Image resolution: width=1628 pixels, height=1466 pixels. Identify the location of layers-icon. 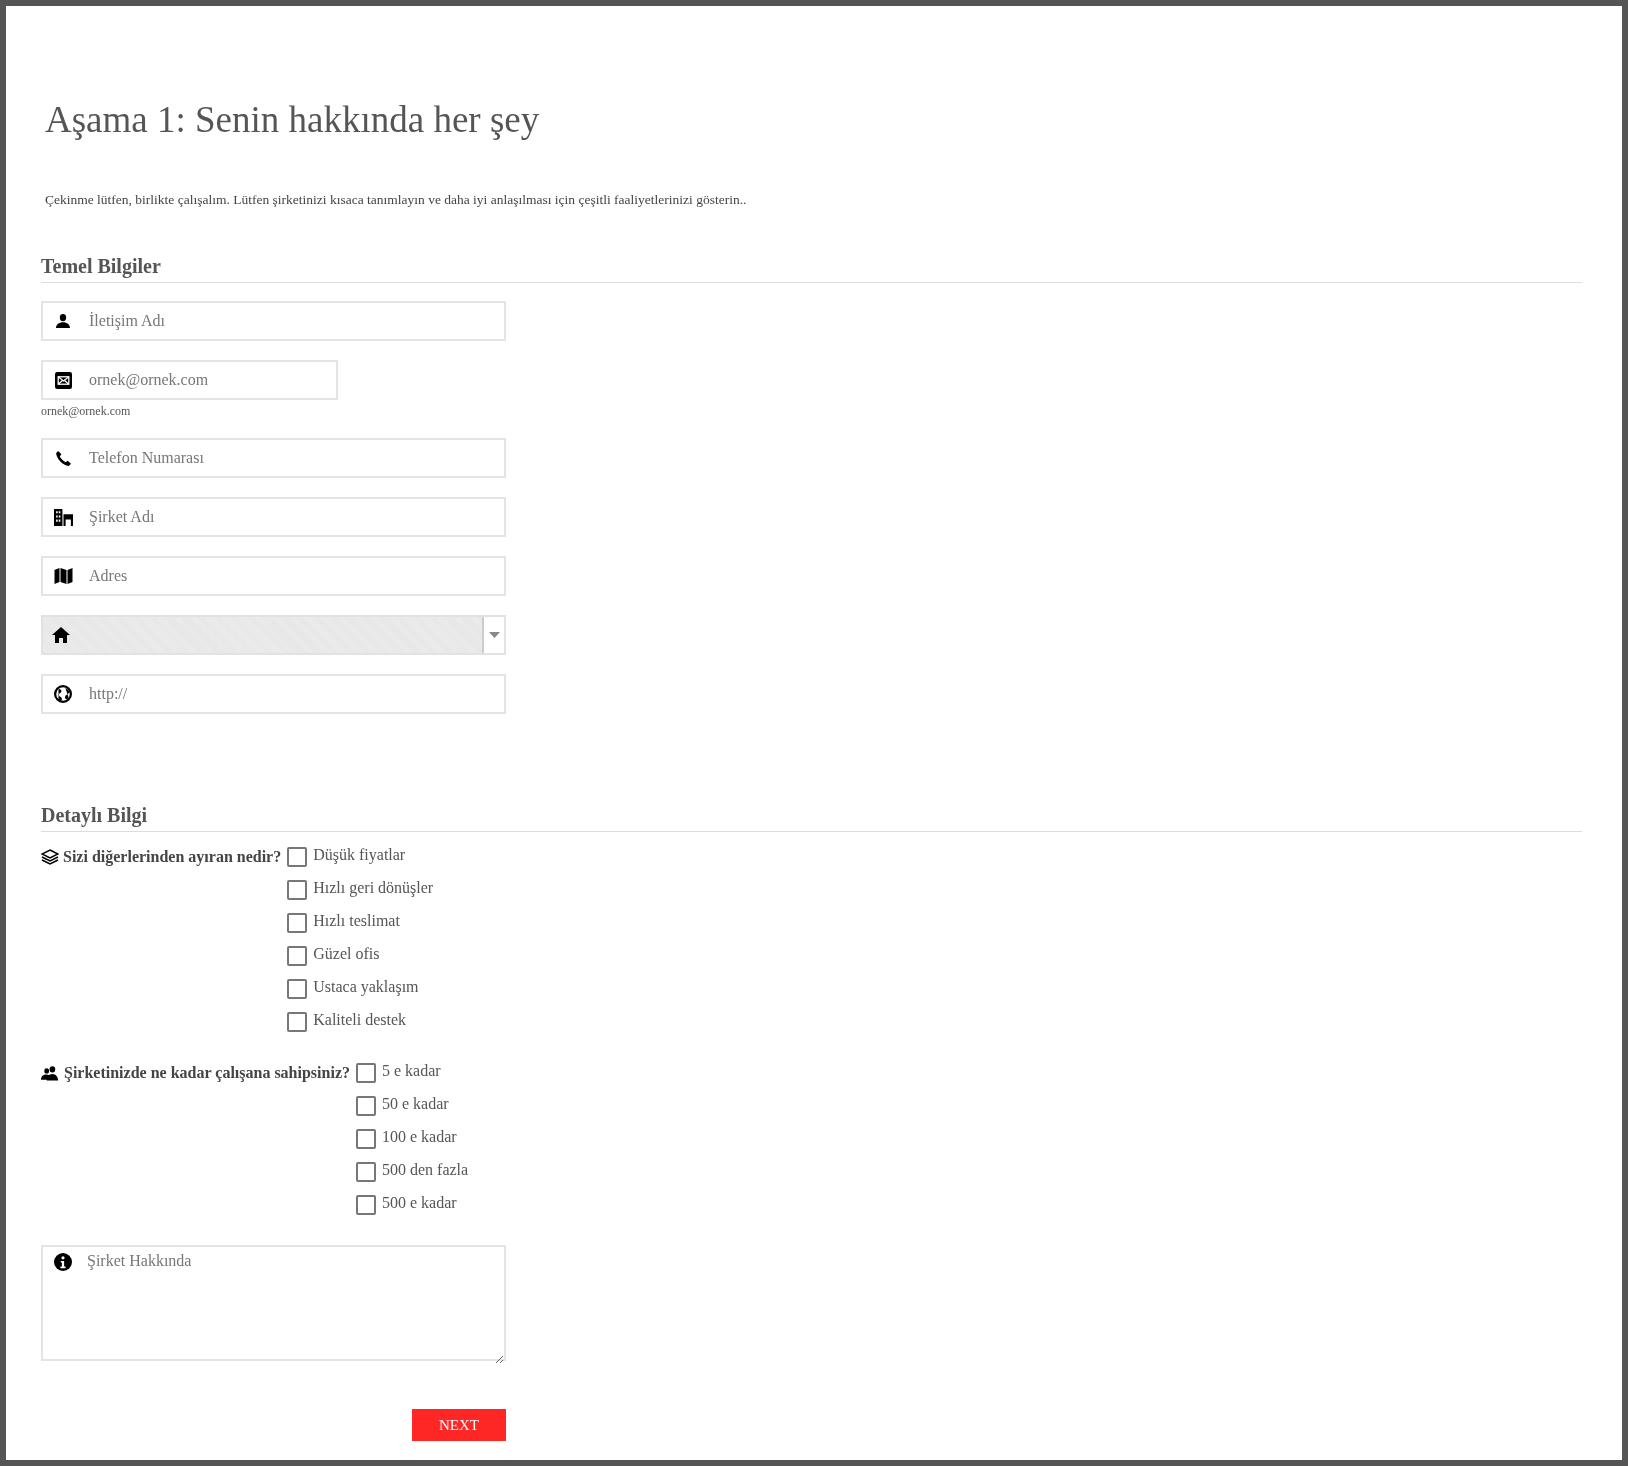
(50, 857).